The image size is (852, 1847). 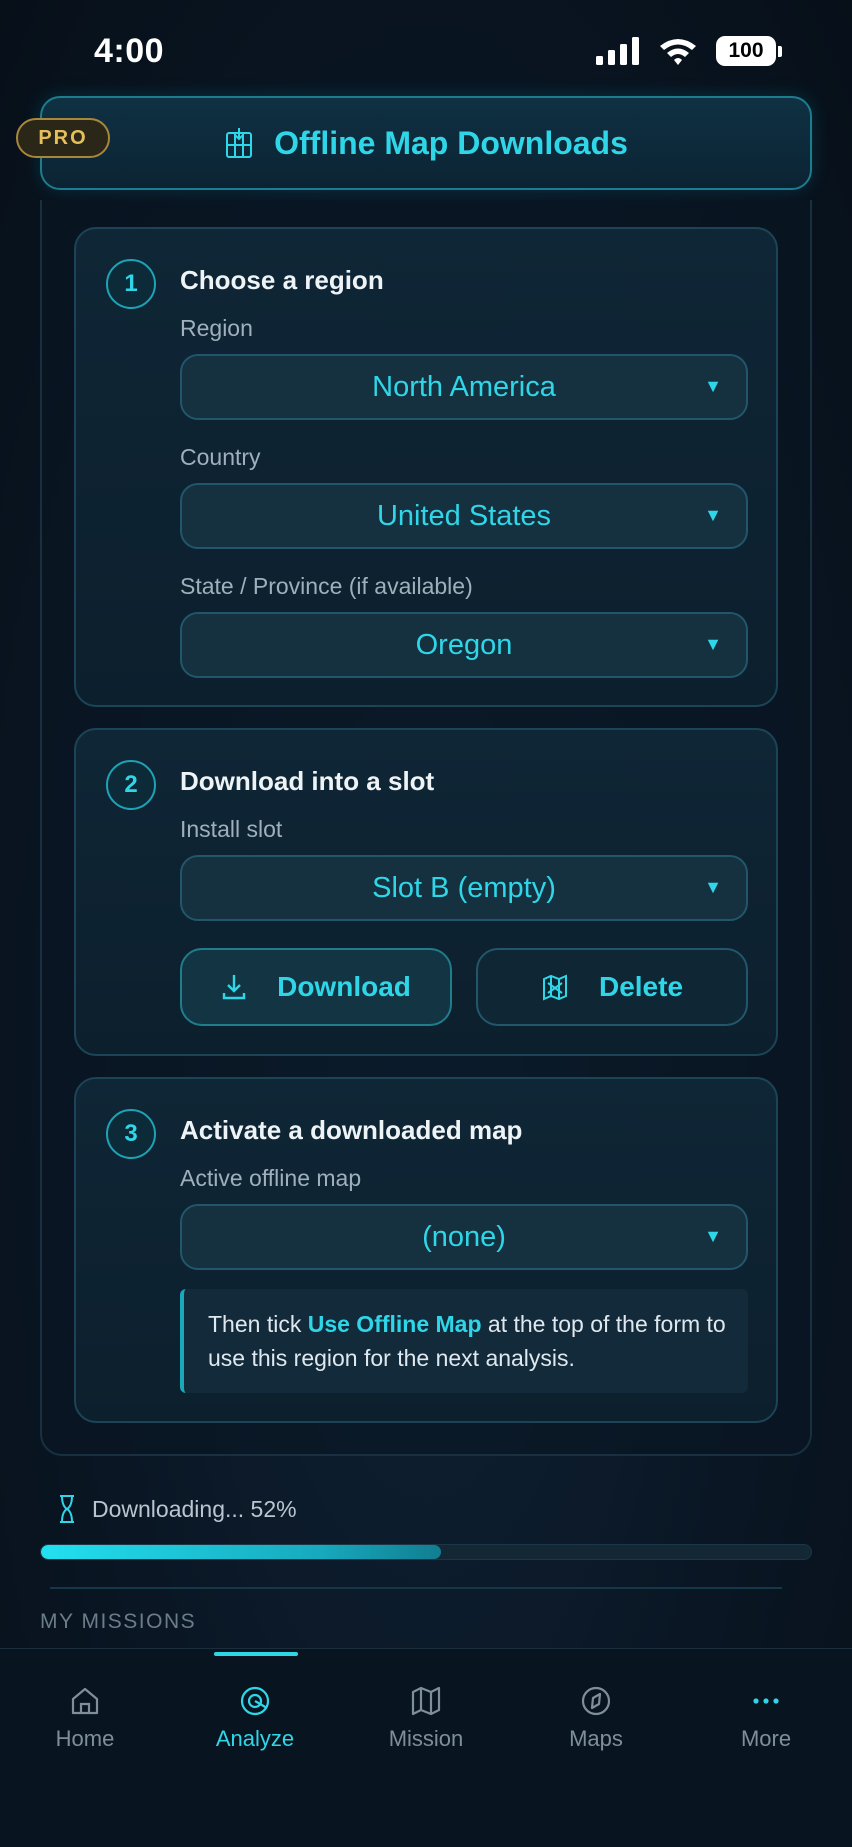 I want to click on tab-mission: Mission, so click(x=426, y=1729).